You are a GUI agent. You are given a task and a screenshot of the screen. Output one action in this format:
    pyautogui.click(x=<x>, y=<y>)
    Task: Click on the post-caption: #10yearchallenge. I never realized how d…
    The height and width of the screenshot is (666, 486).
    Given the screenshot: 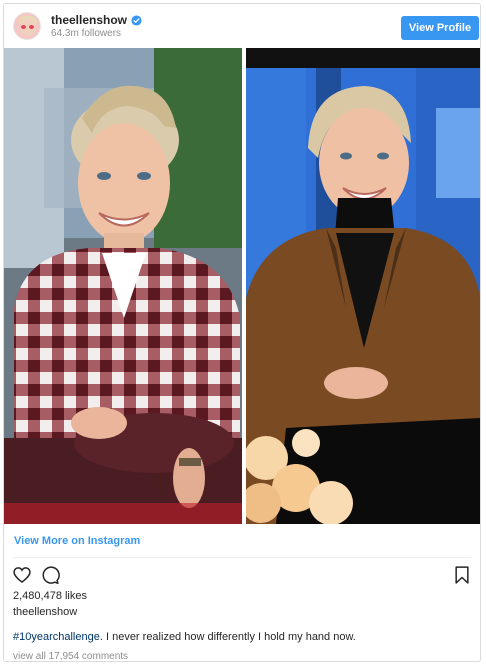 What is the action you would take?
    pyautogui.click(x=184, y=637)
    